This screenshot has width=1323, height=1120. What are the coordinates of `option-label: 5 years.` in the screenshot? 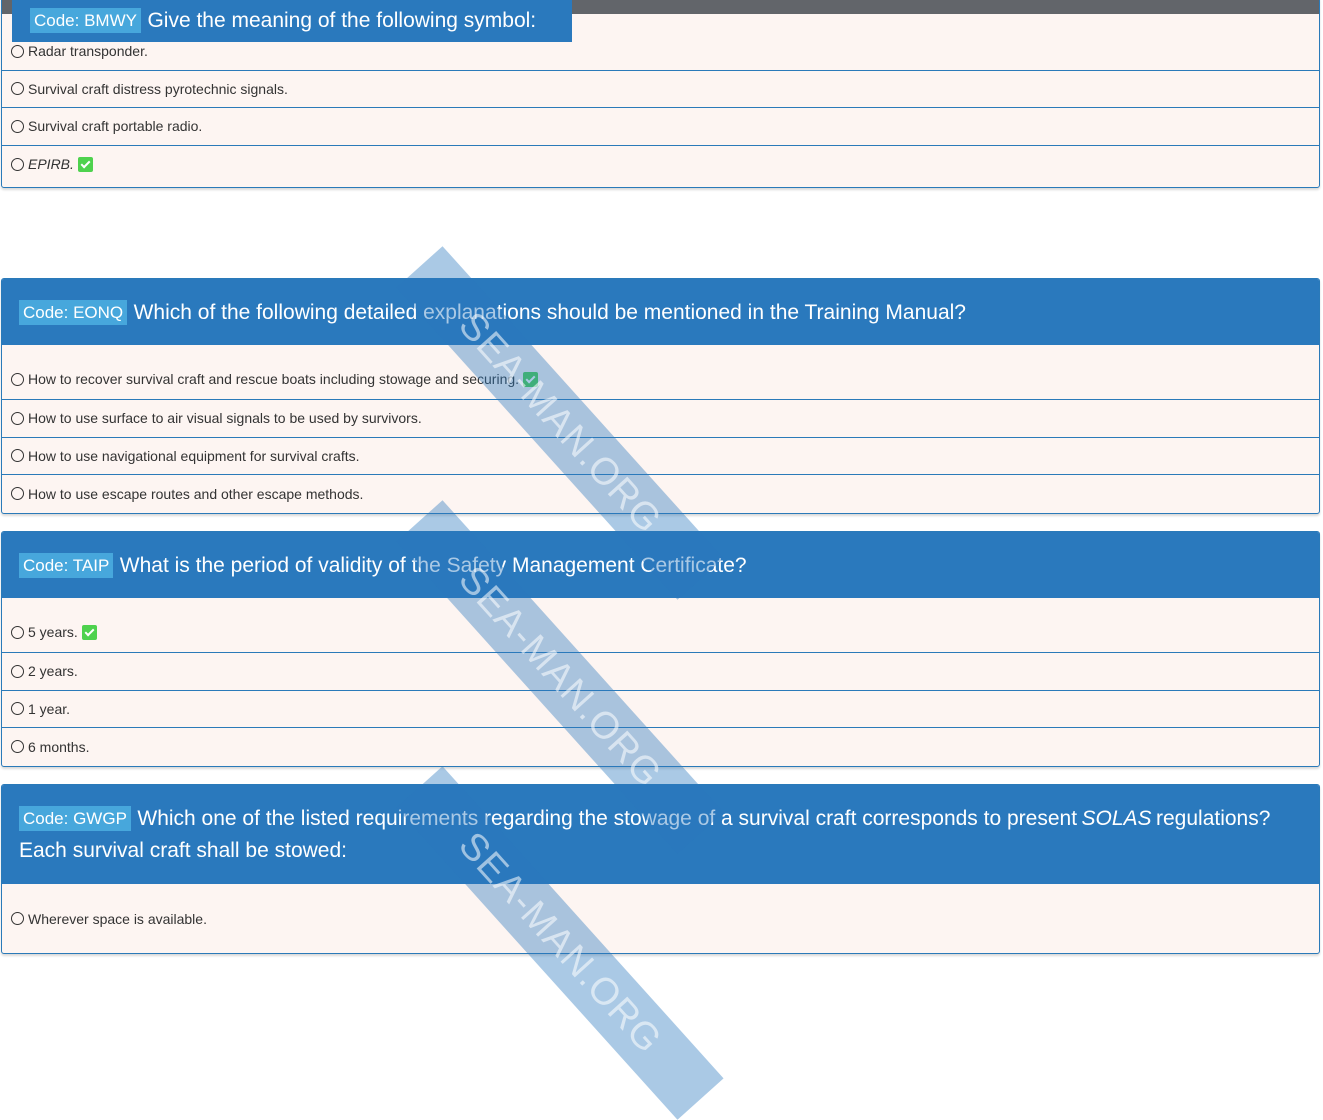 It's located at (53, 632).